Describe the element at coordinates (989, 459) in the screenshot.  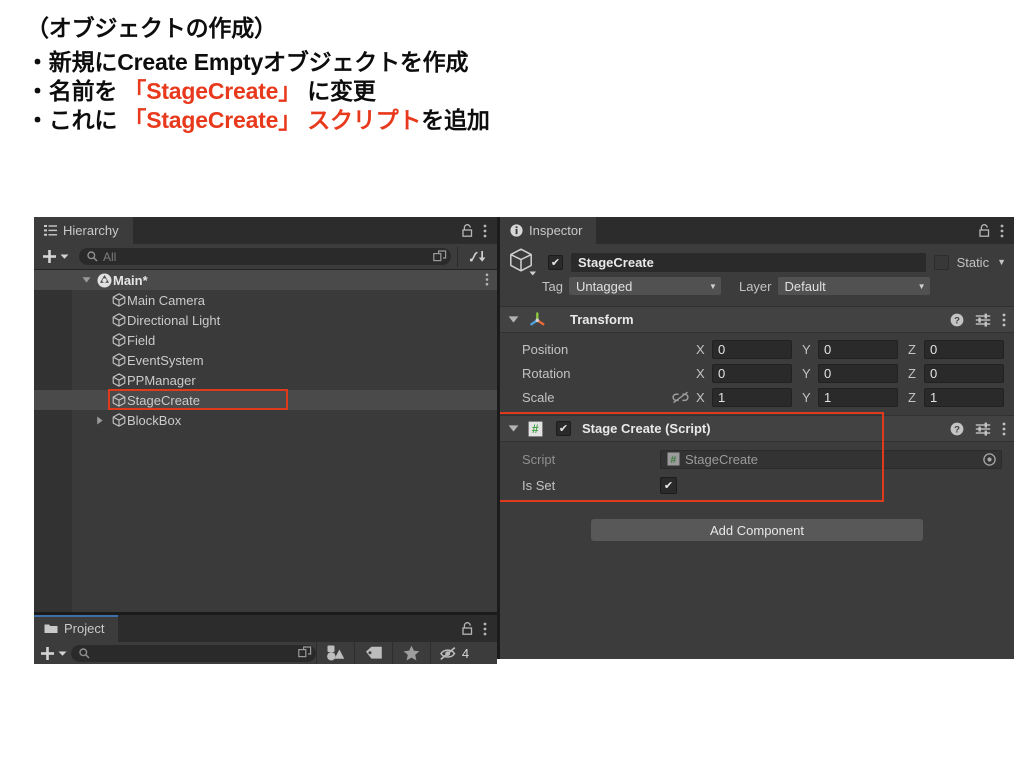
I see `object-picker-icon` at that location.